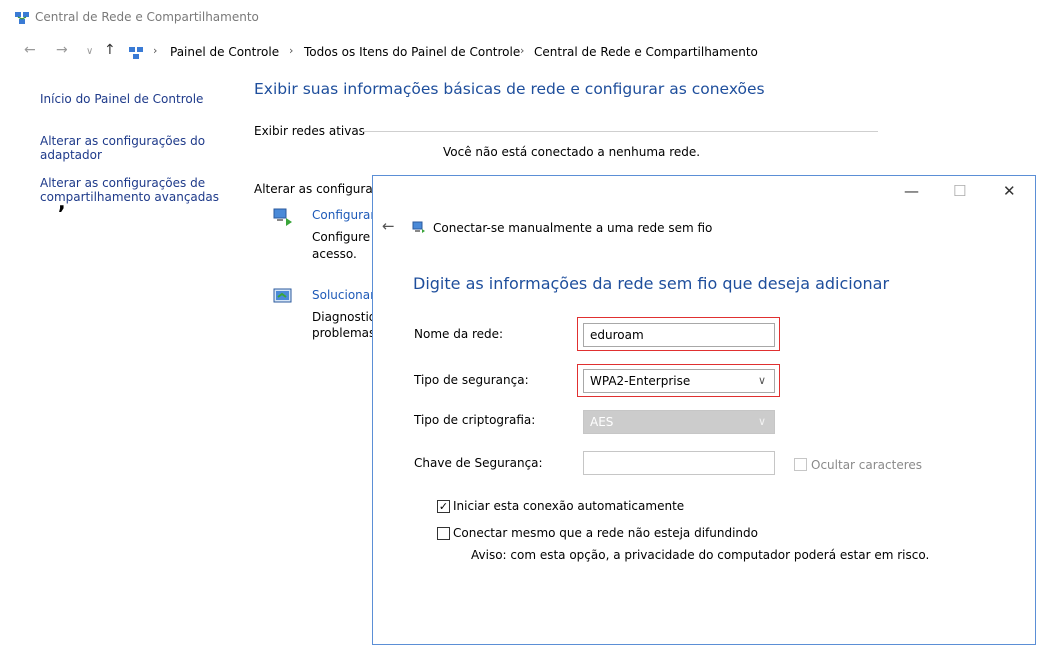  I want to click on breadcrumb-network-center: Central de Rede e Compartilhamento, so click(646, 52).